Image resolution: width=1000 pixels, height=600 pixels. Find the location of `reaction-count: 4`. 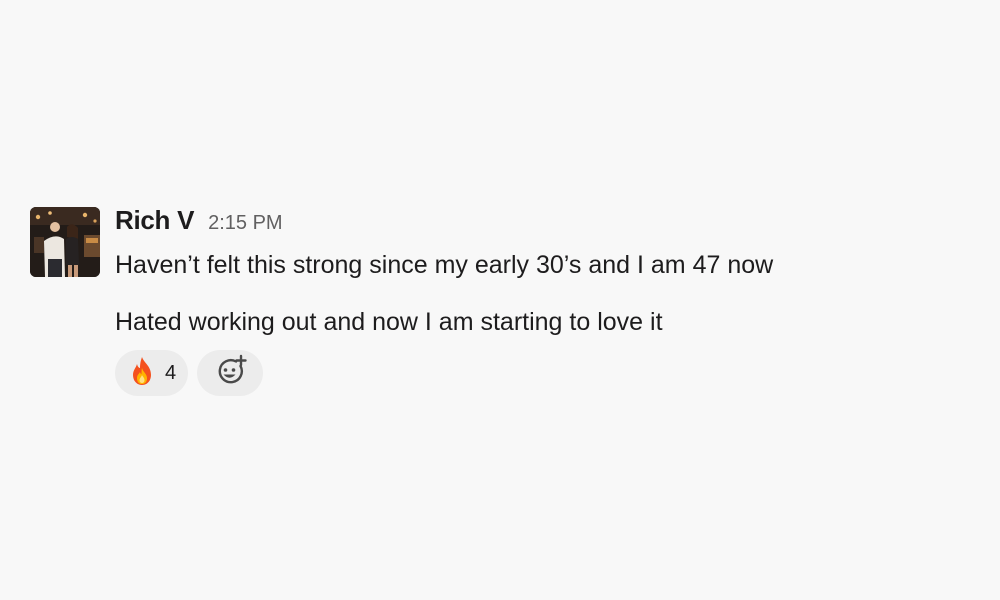

reaction-count: 4 is located at coordinates (171, 372).